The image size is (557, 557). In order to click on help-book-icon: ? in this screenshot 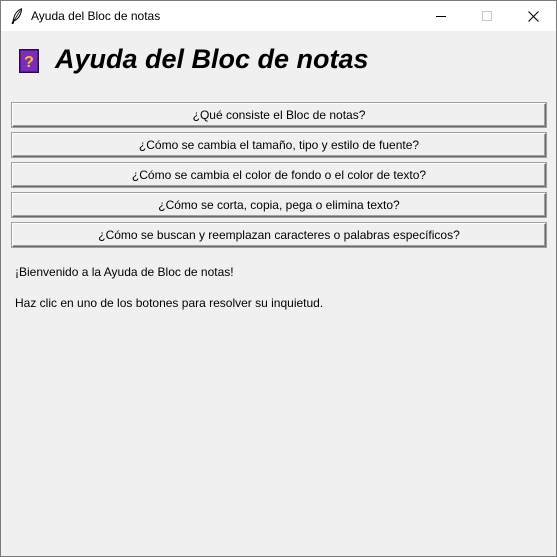, I will do `click(29, 61)`.